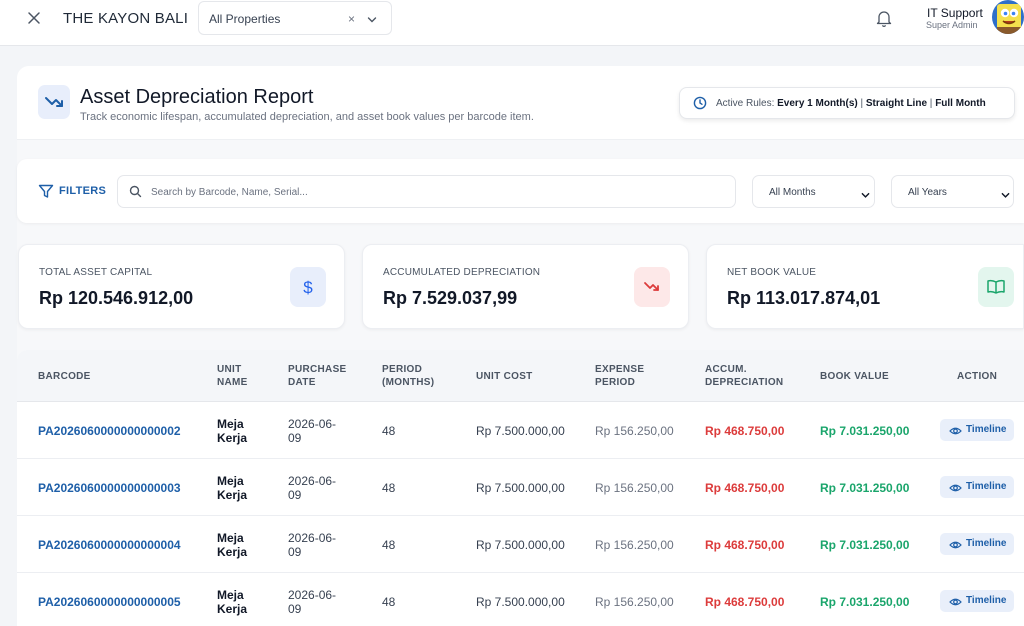  I want to click on close-icon, so click(34, 18).